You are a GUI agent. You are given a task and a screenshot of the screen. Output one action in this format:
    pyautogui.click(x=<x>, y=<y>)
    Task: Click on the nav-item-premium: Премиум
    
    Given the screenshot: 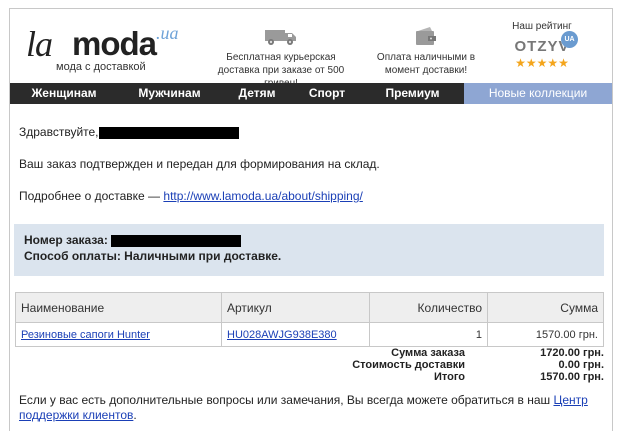 What is the action you would take?
    pyautogui.click(x=412, y=93)
    